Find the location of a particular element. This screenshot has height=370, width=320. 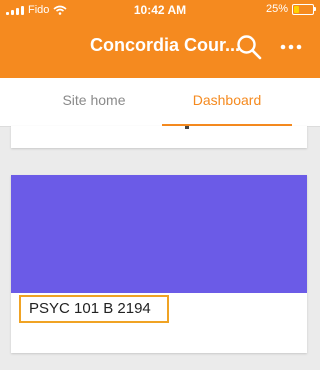

battery-icon is located at coordinates (304, 9).